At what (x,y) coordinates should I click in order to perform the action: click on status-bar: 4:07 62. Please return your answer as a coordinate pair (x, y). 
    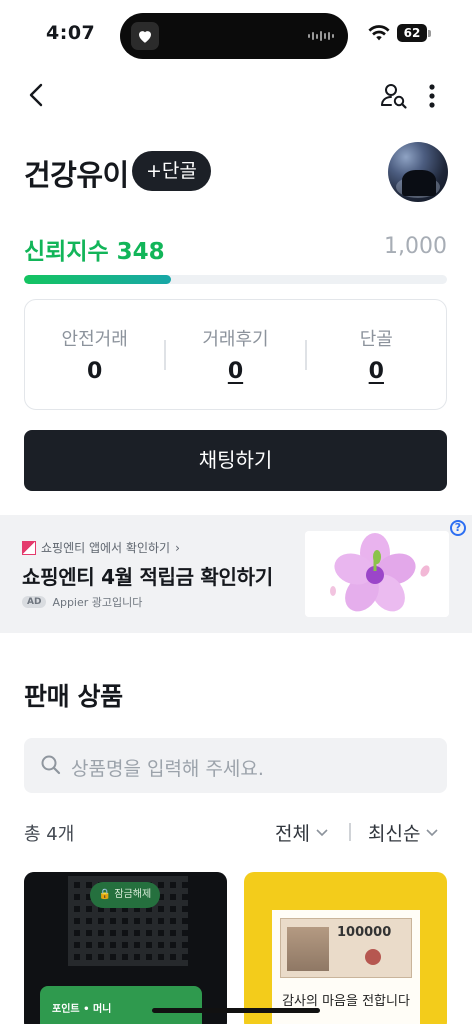
    Looking at the image, I should click on (236, 35).